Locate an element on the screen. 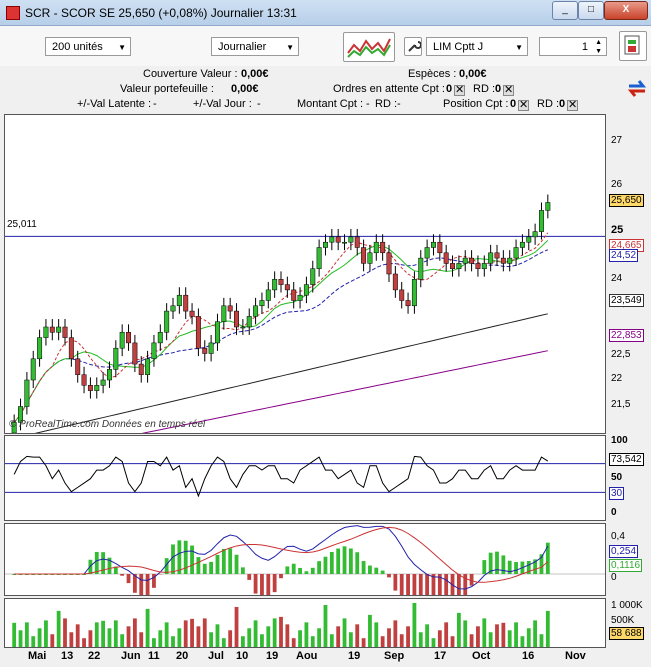 Image resolution: width=651 pixels, height=667 pixels. y-tick: 1 000K is located at coordinates (627, 605).